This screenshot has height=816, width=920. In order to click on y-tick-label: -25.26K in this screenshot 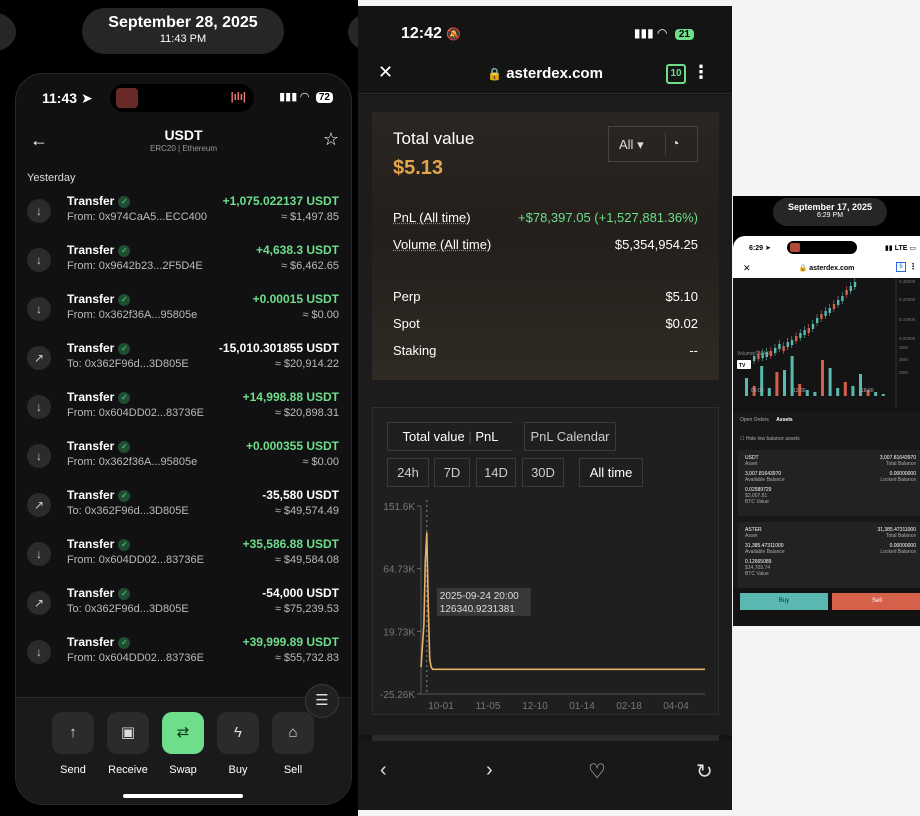, I will do `click(397, 695)`.